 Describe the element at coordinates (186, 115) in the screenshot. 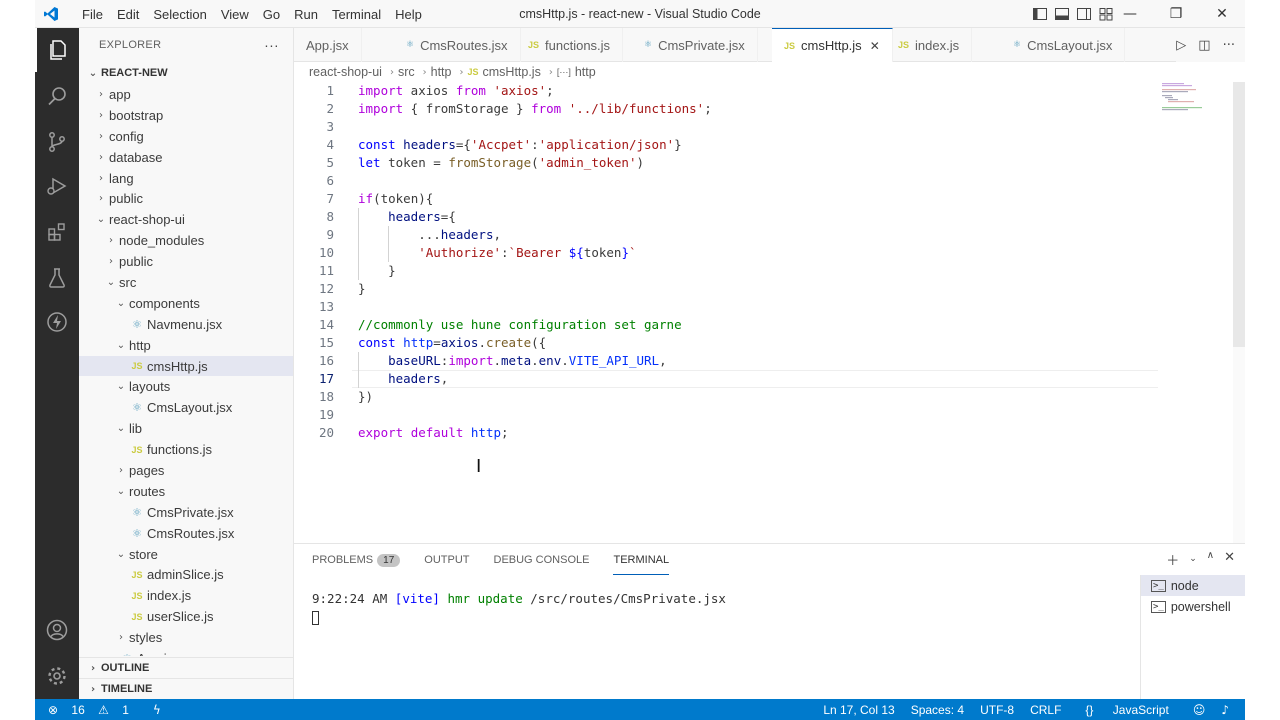

I see `folder-item: › bootstrap` at that location.